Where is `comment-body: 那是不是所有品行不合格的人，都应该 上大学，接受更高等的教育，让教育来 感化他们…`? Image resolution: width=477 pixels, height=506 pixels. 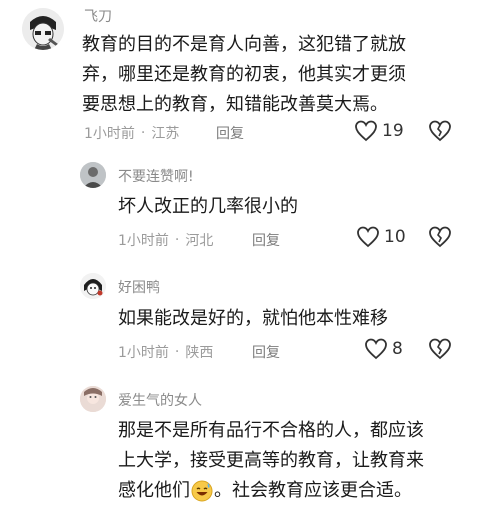
comment-body: 那是不是所有品行不合格的人，都应该 上大学，接受更高等的教育，让教育来 感化他们… is located at coordinates (293, 461).